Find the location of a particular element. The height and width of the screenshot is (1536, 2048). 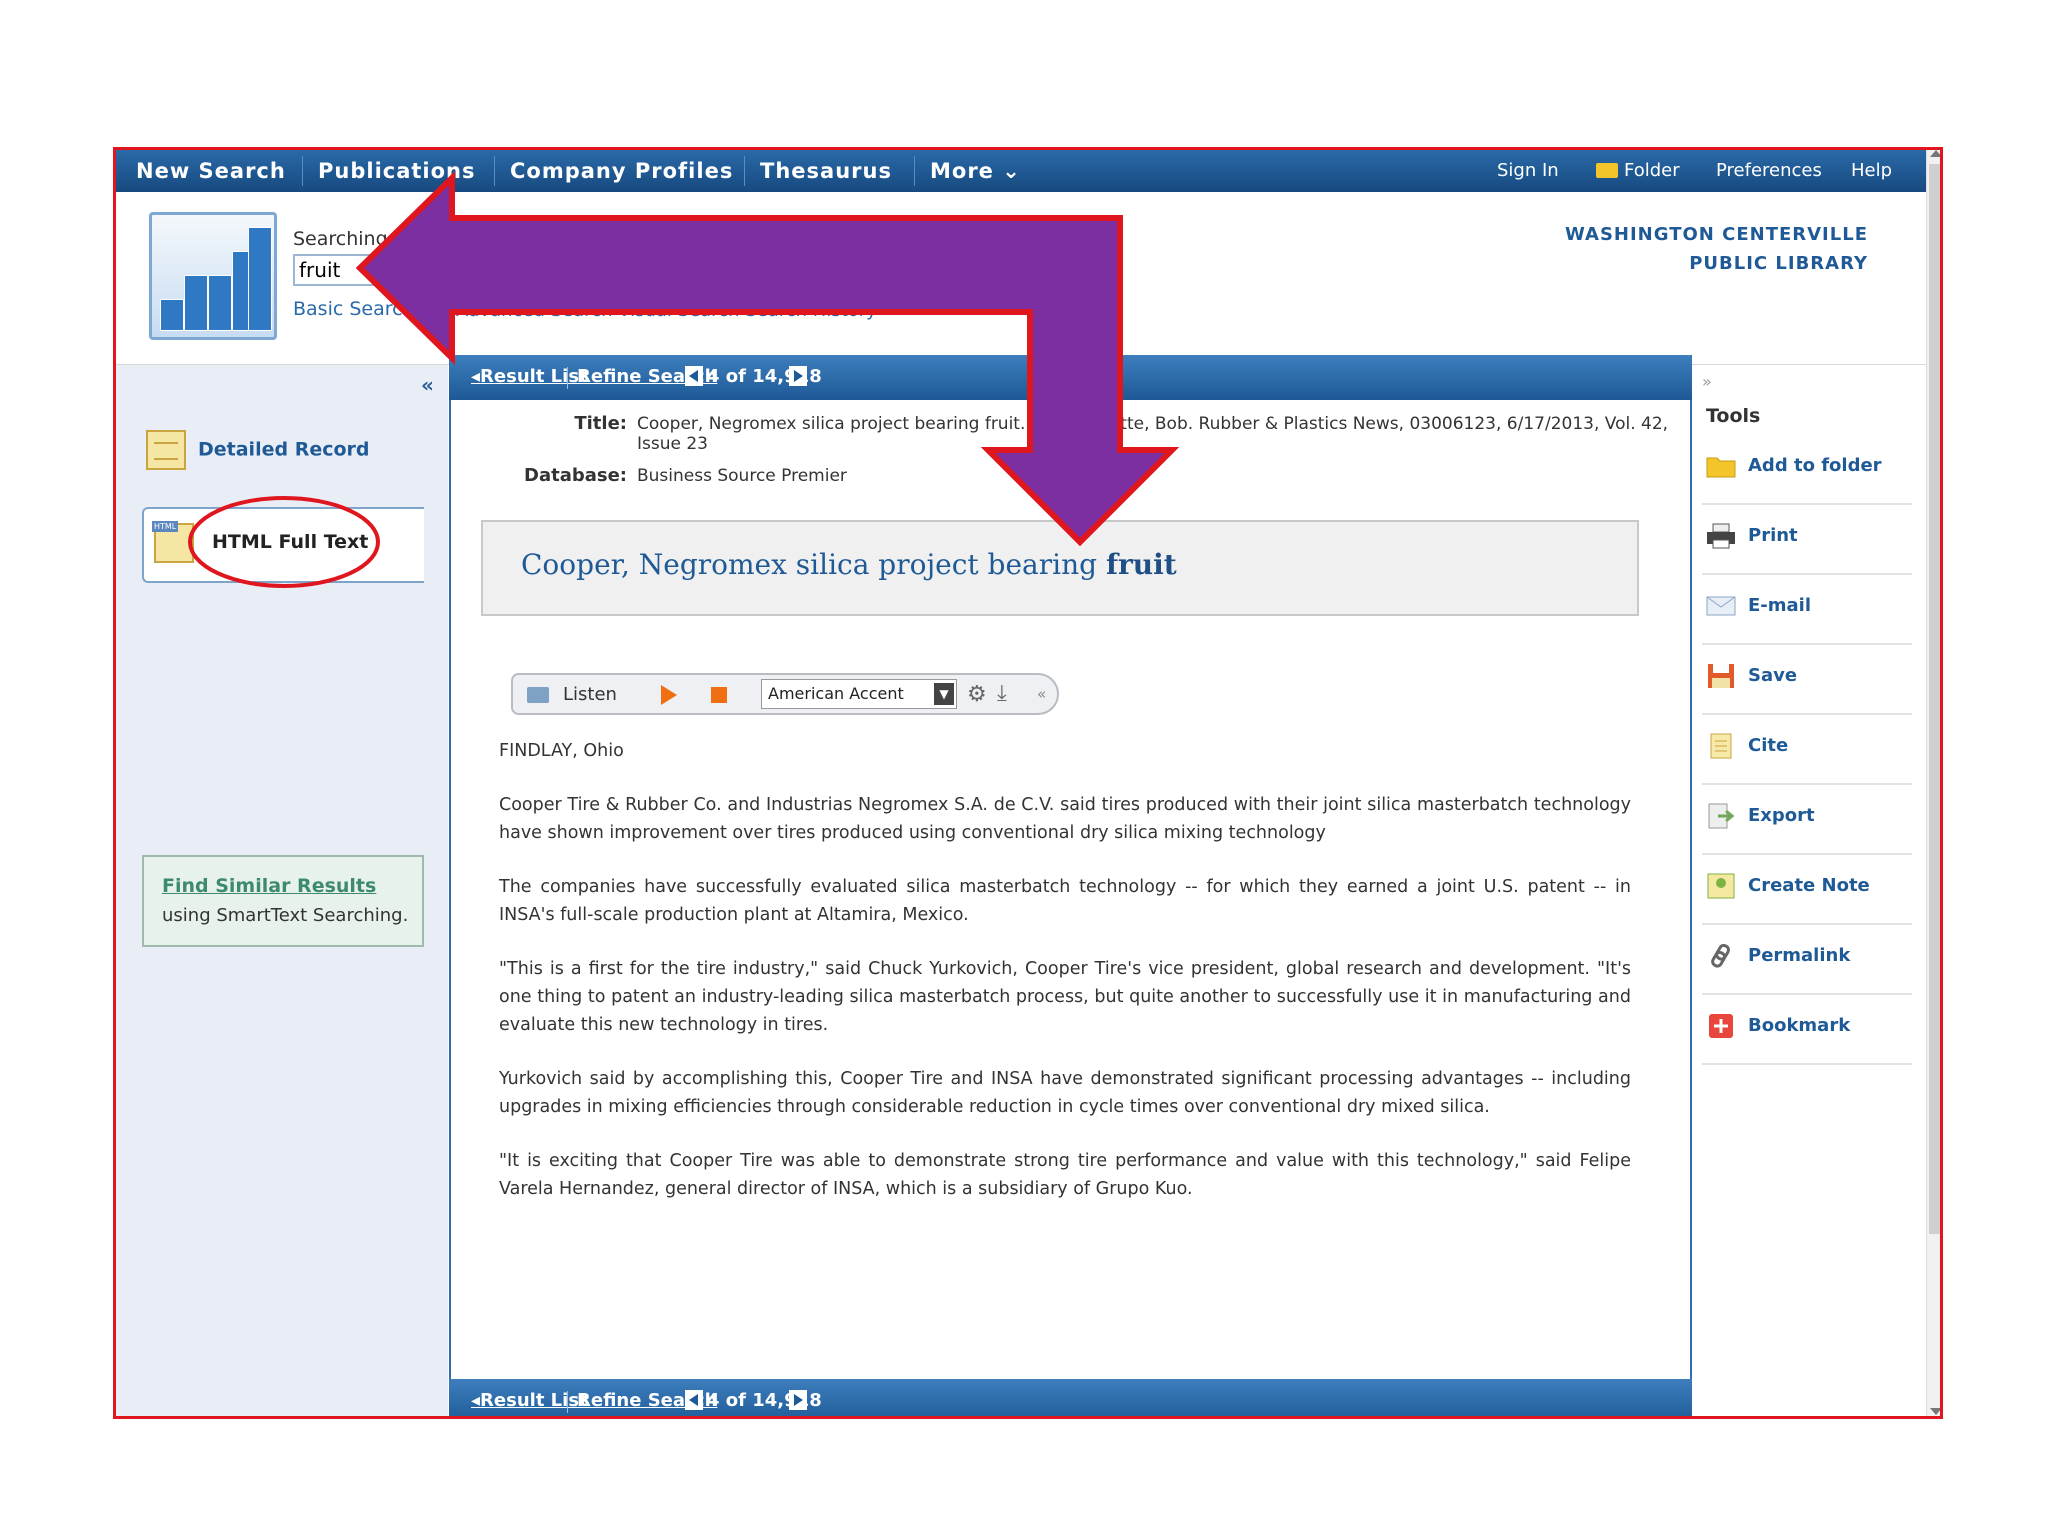

article-heading-text: Cooper, Negromex silica project bearing is located at coordinates (809, 564).